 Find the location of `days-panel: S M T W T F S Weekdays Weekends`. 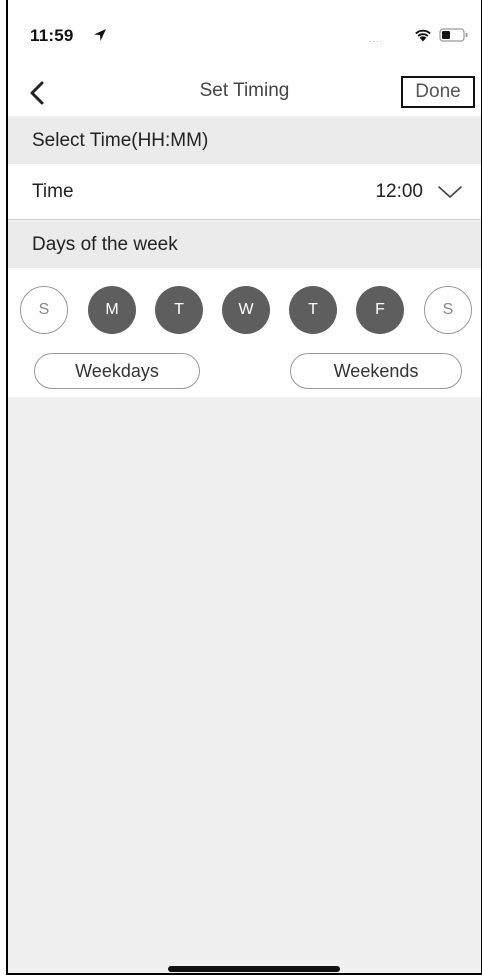

days-panel: S M T W T F S Weekdays Weekends is located at coordinates (244, 332).